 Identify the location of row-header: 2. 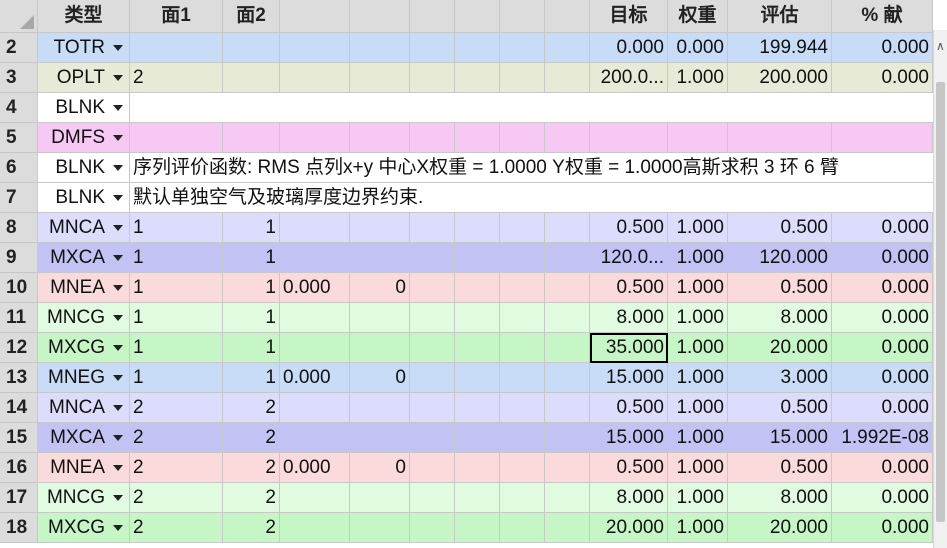
(19, 48).